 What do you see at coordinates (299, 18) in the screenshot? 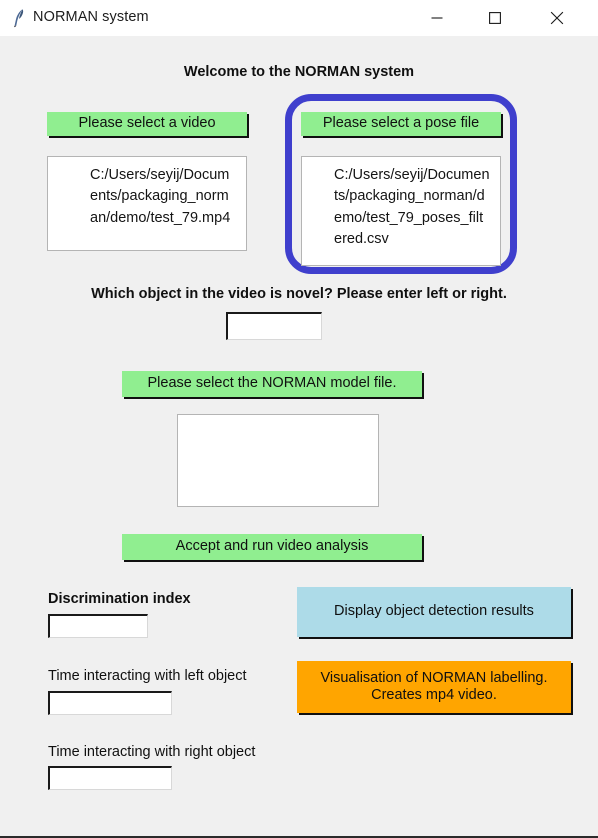
I see `title-bar: NORMAN system` at bounding box center [299, 18].